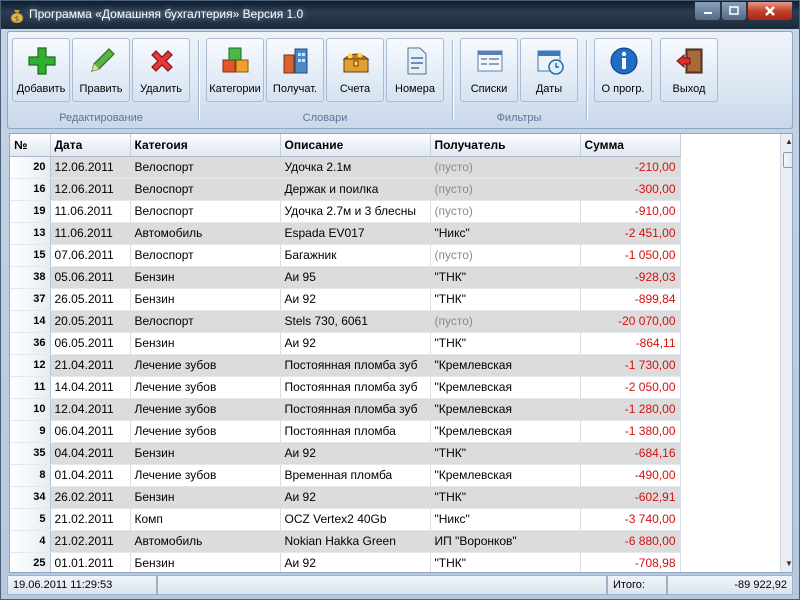 The image size is (800, 600). Describe the element at coordinates (205, 145) in the screenshot. I see `column-header-category: Категоия` at that location.